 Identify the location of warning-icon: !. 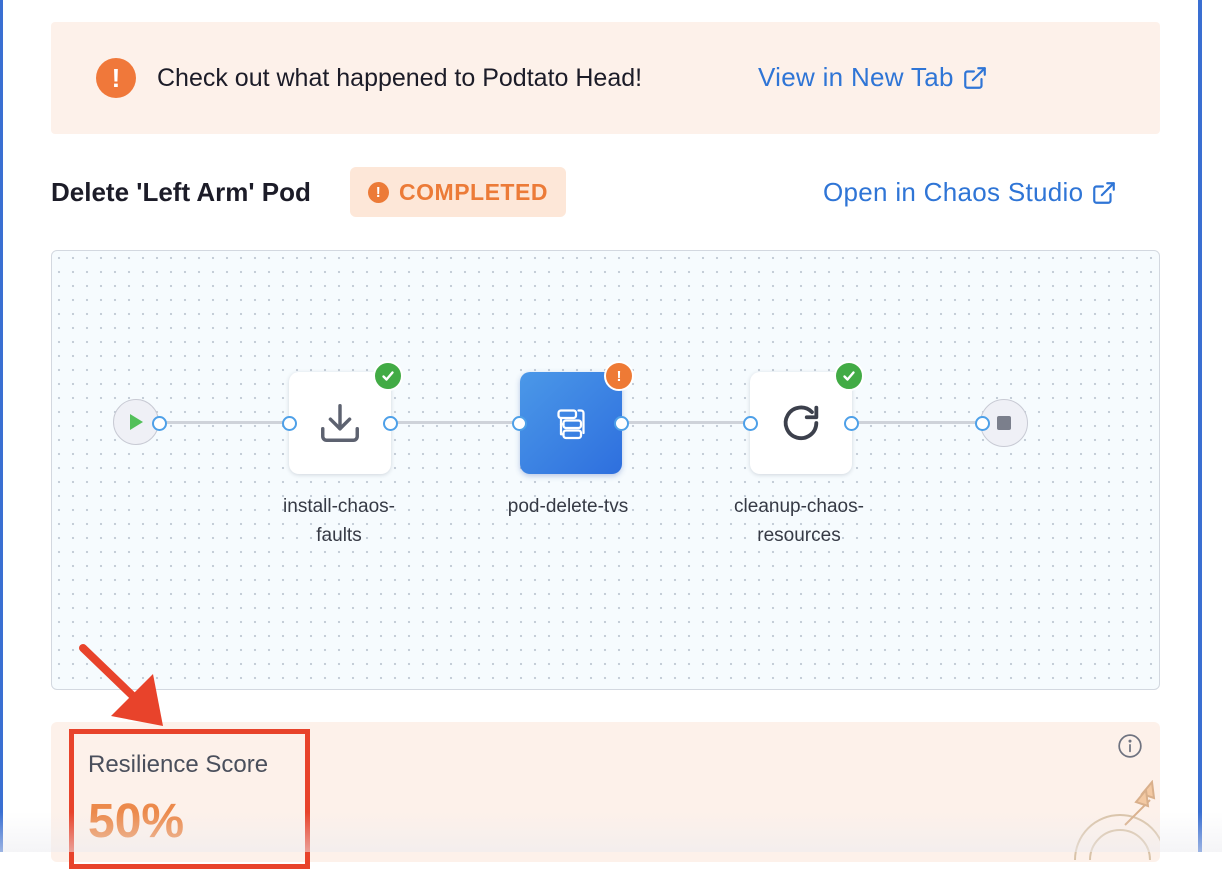
(379, 192).